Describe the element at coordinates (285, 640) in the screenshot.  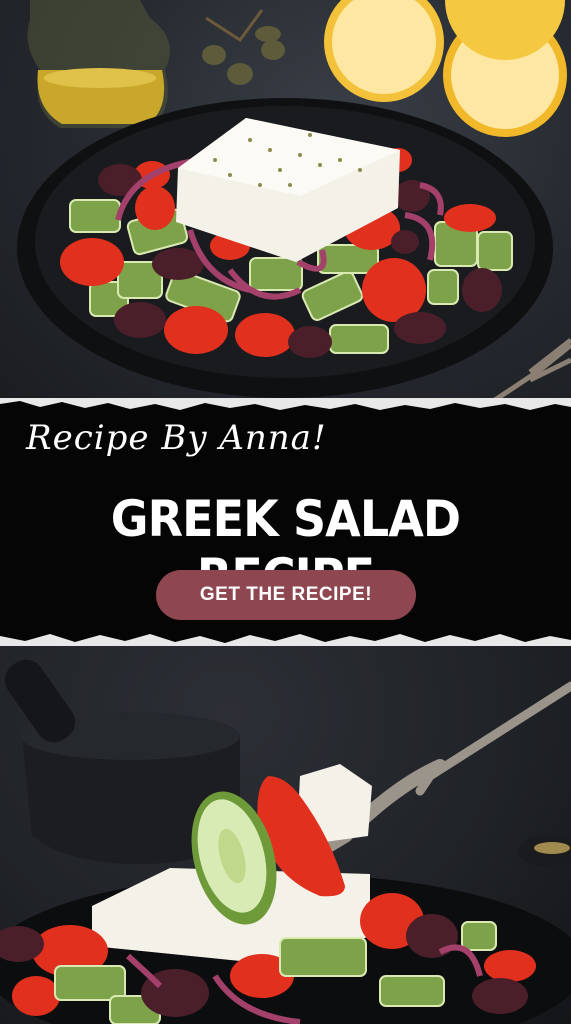
I see `torn-edge-bottom` at that location.